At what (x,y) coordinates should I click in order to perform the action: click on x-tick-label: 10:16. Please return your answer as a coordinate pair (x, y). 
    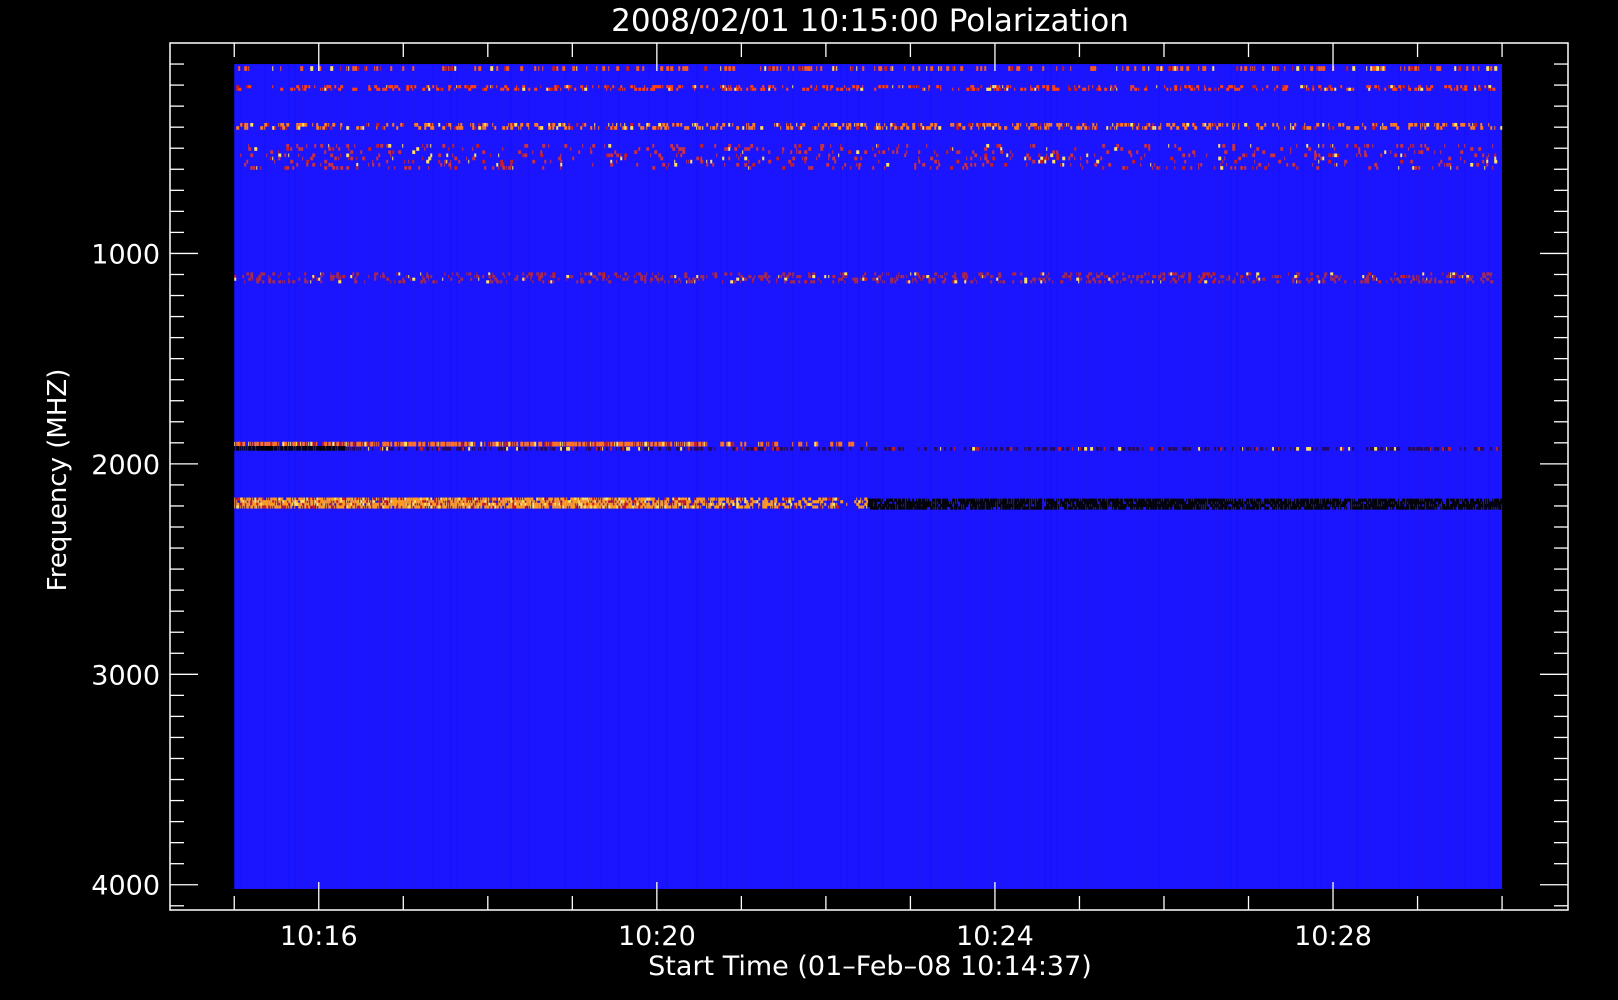
    Looking at the image, I should click on (319, 936).